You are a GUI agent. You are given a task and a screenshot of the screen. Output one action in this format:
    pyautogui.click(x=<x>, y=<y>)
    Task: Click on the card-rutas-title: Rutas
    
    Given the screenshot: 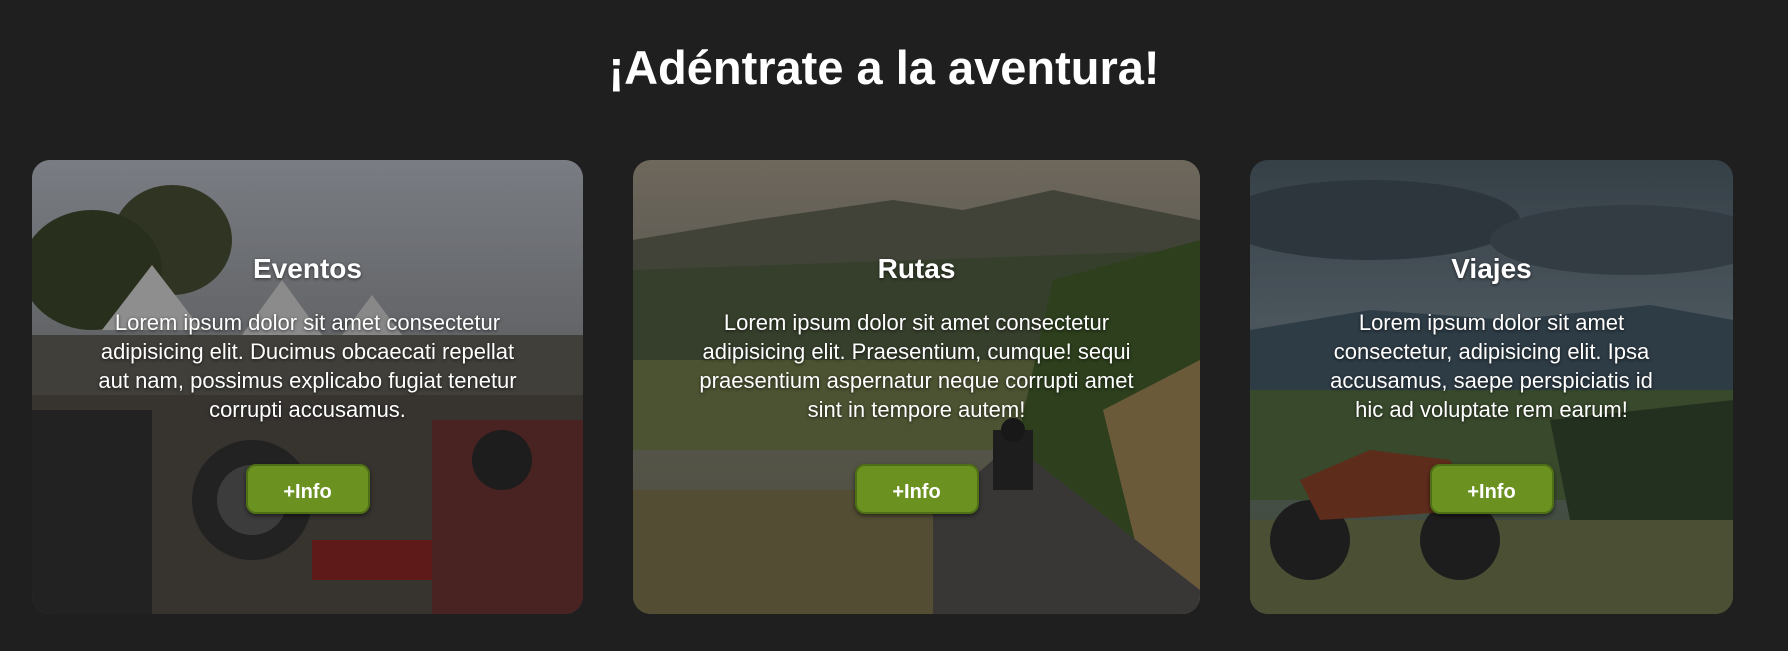 What is the action you would take?
    pyautogui.click(x=916, y=268)
    